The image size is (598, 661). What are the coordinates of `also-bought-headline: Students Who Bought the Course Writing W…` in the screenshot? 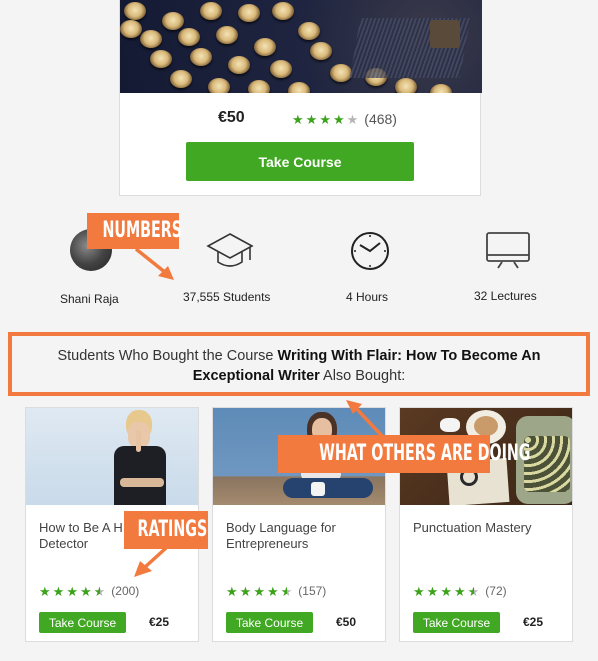 It's located at (299, 366).